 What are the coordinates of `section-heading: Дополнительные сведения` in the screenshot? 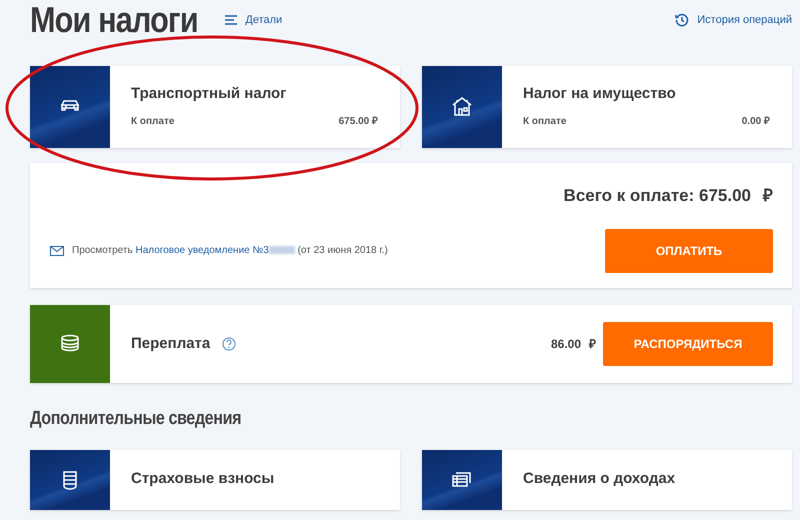 It's located at (136, 419).